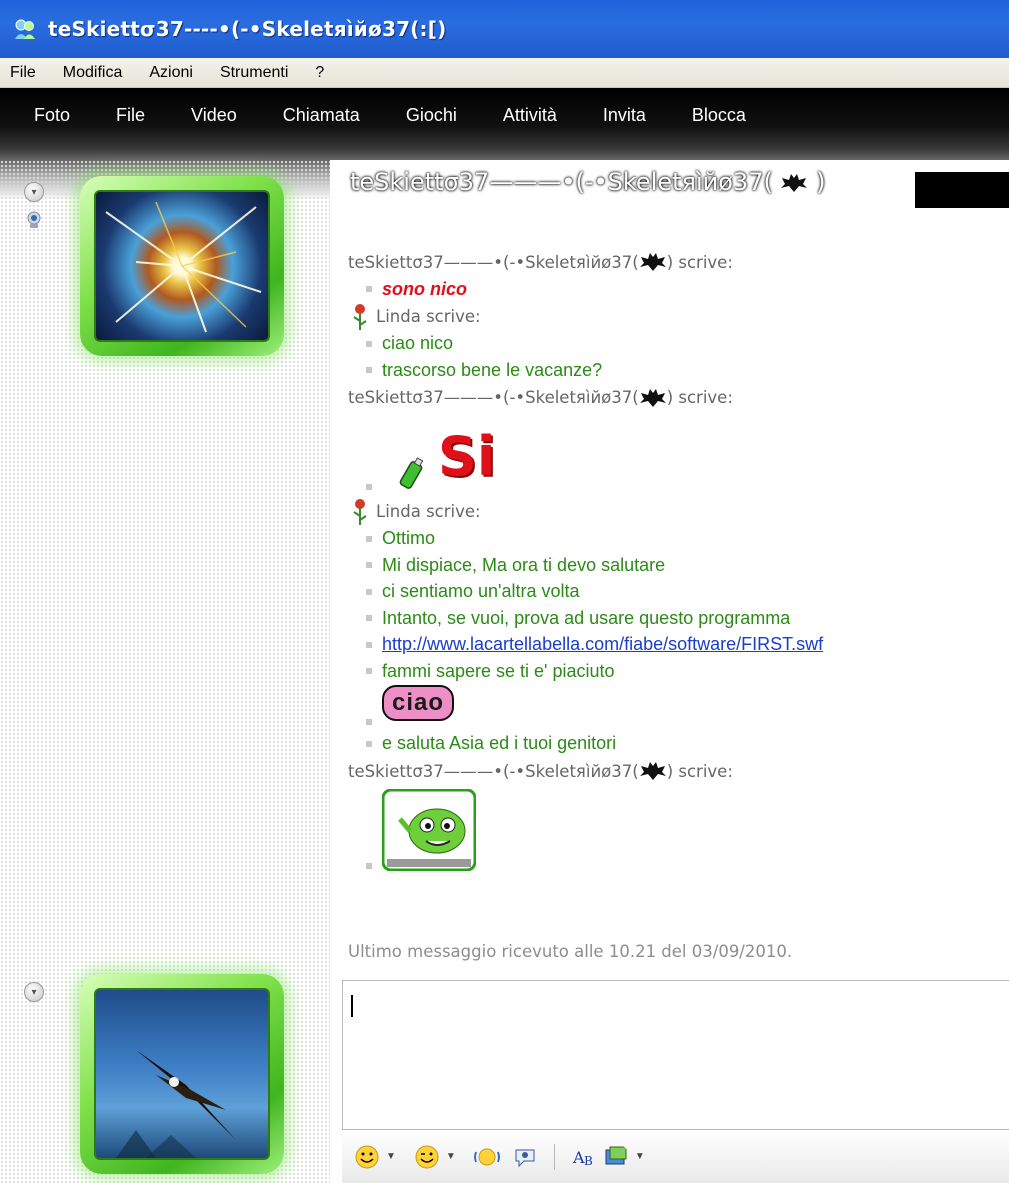  What do you see at coordinates (588, 1161) in the screenshot?
I see `svg-text: B` at bounding box center [588, 1161].